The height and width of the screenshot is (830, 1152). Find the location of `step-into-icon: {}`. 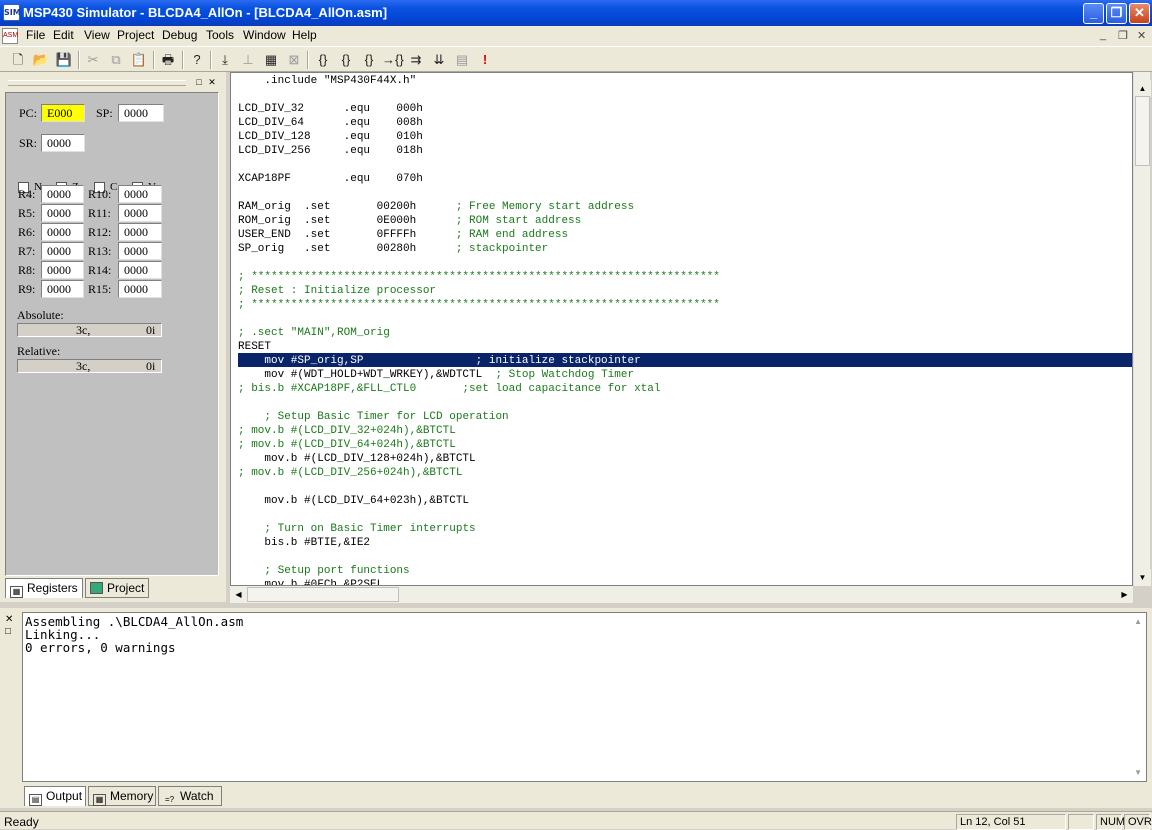

step-into-icon: {} is located at coordinates (323, 60).